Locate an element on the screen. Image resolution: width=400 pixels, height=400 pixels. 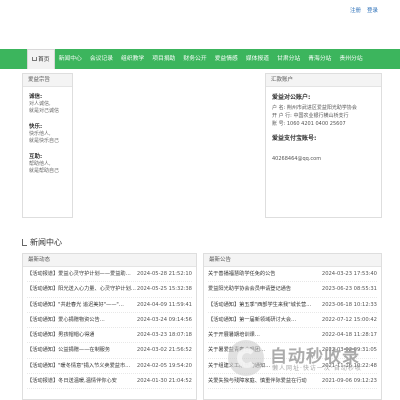
news-row-date: 2024-05-28 21:52:10 is located at coordinates (164, 274).